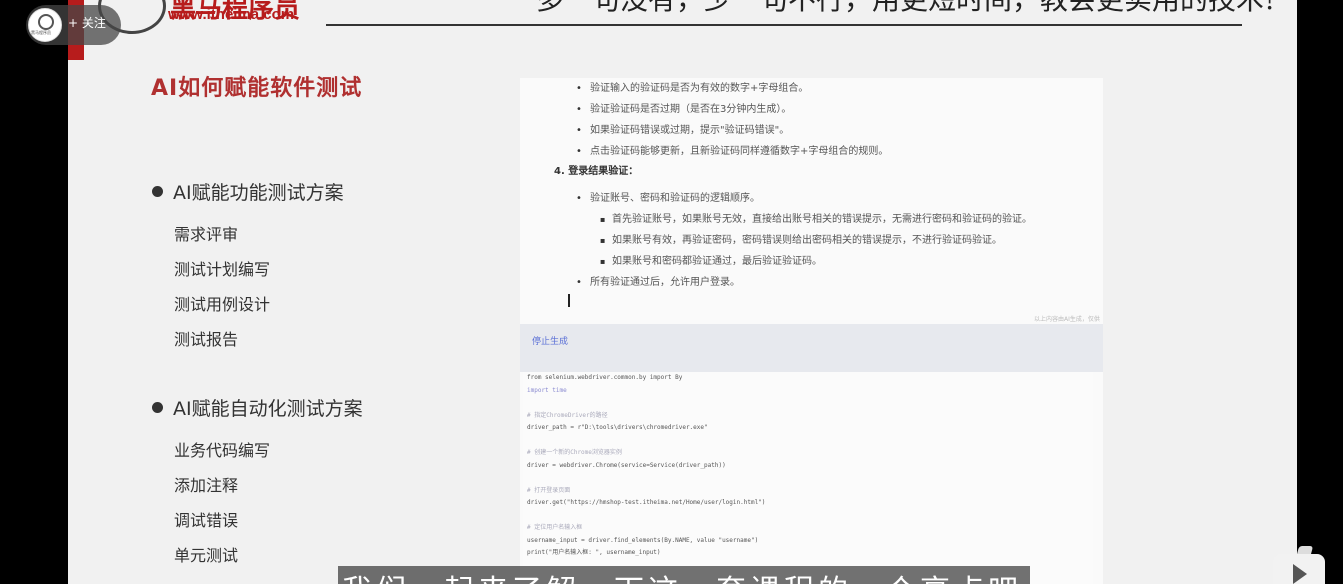 The width and height of the screenshot is (1343, 584). Describe the element at coordinates (811, 151) in the screenshot. I see `doc-bullet: 点击验证码能够更新，且新验证码同样遵循数字+字母组合的规则。` at that location.